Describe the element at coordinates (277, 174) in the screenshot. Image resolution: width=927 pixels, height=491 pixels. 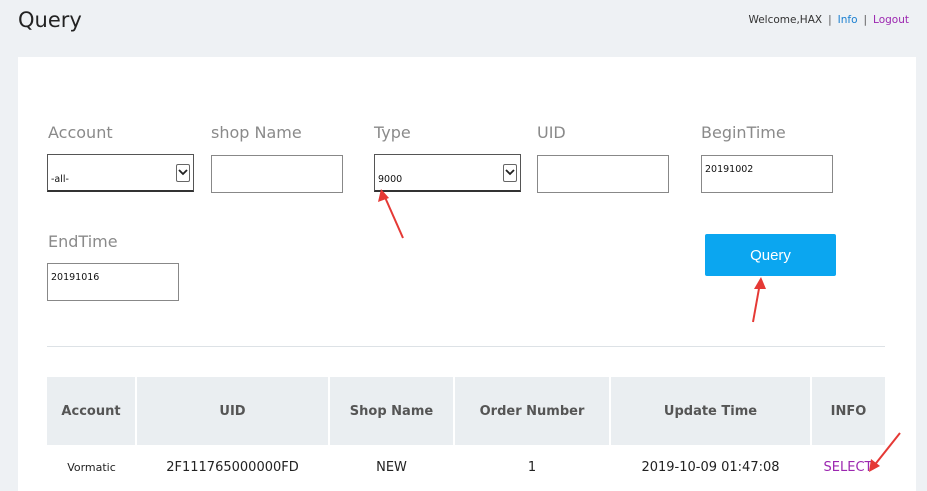
I see `shop-name-input` at that location.